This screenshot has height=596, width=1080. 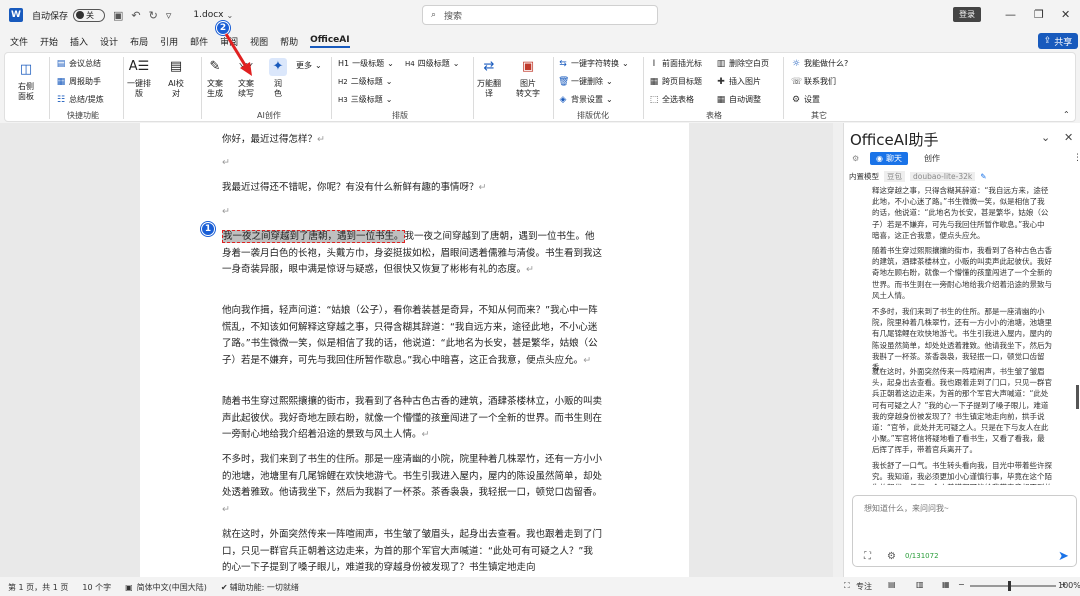 I want to click on cross-page-title-button: ▦ 跨页目标题, so click(x=675, y=81).